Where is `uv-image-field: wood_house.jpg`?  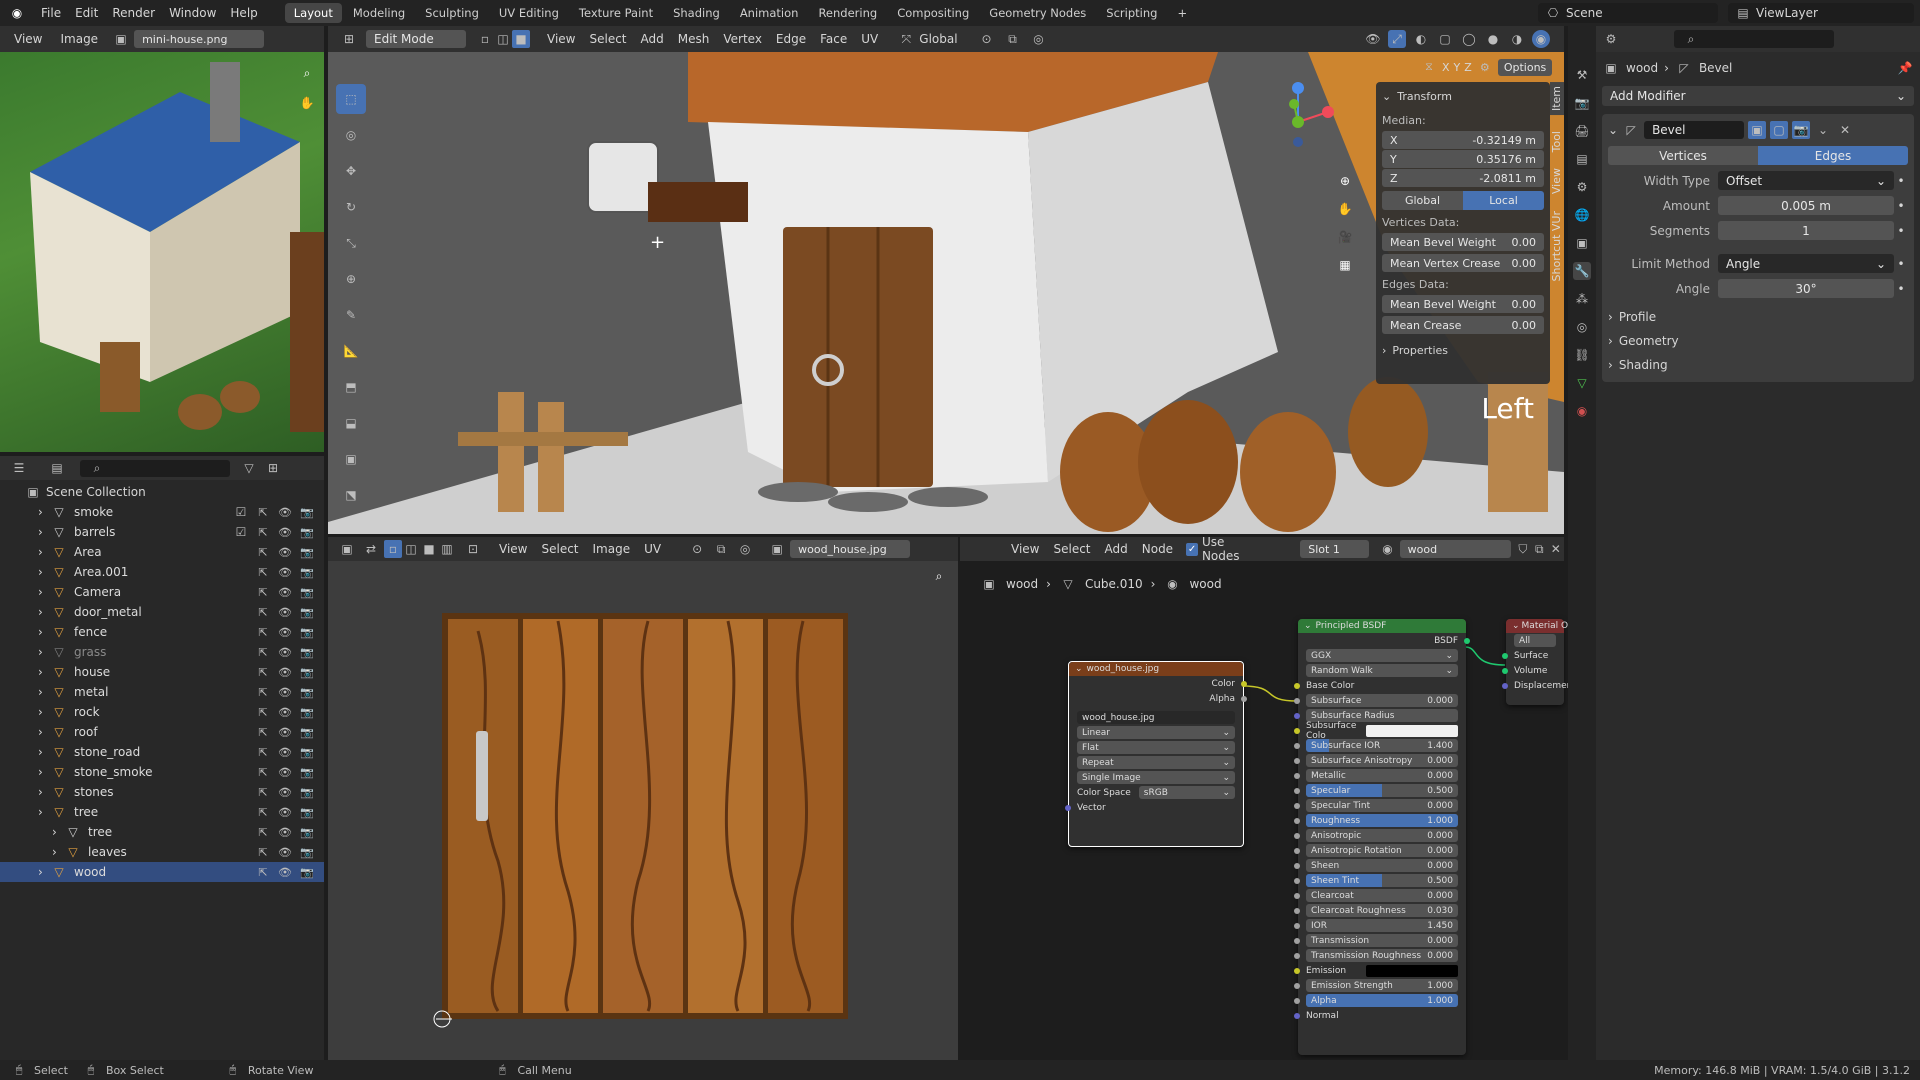 uv-image-field: wood_house.jpg is located at coordinates (850, 549).